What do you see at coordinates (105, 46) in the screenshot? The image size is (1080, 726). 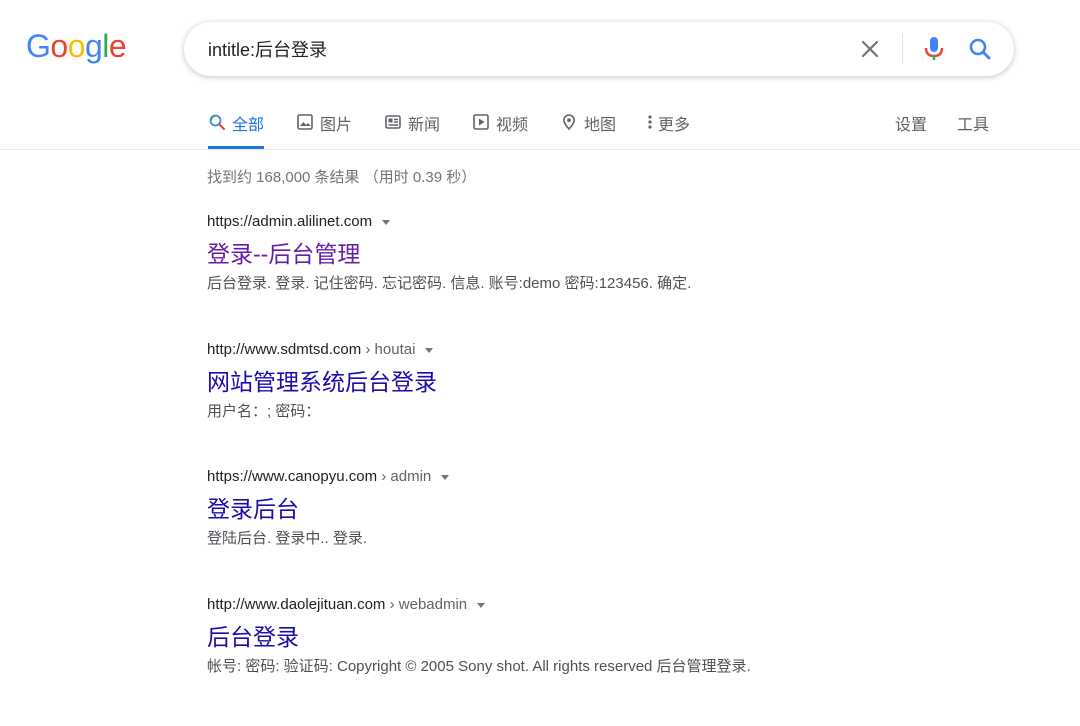 I see `logo-letter: l` at bounding box center [105, 46].